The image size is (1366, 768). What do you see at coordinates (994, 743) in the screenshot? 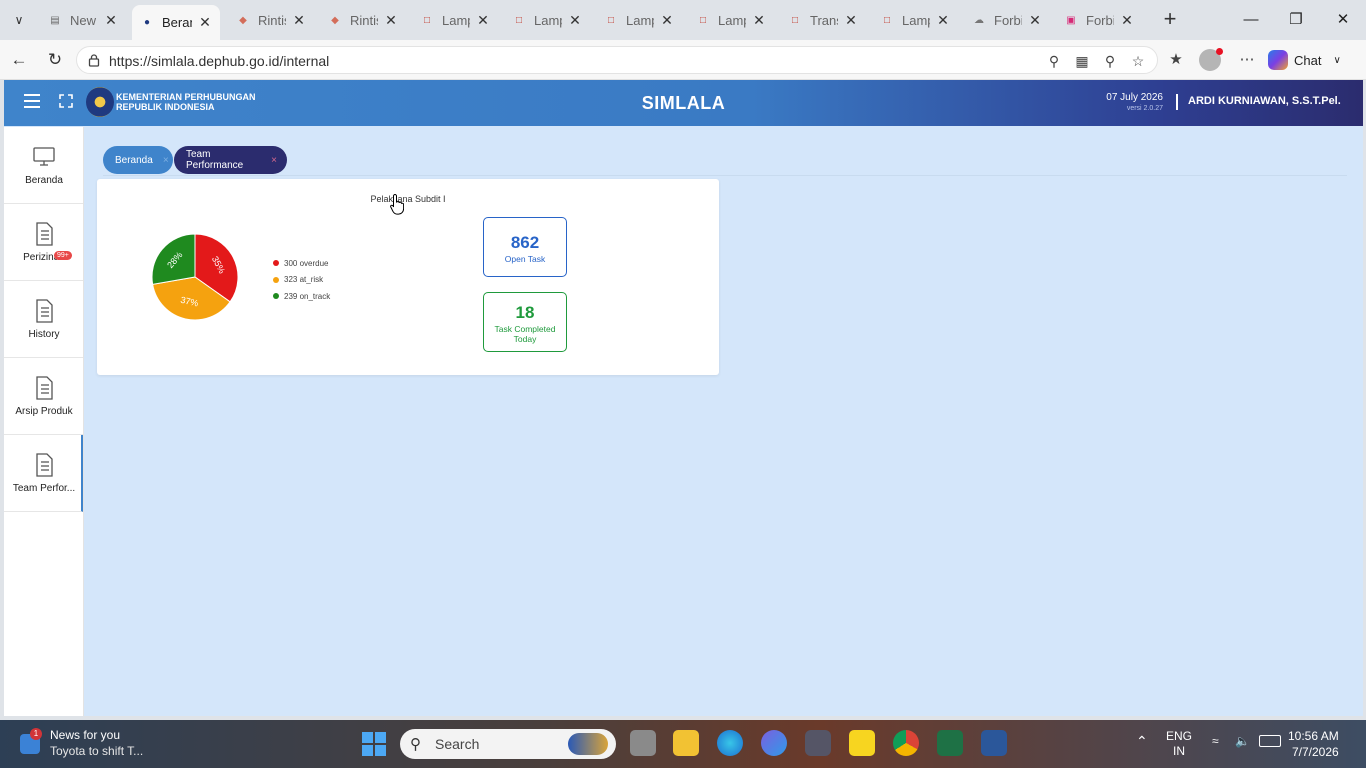
I see `word-icon` at bounding box center [994, 743].